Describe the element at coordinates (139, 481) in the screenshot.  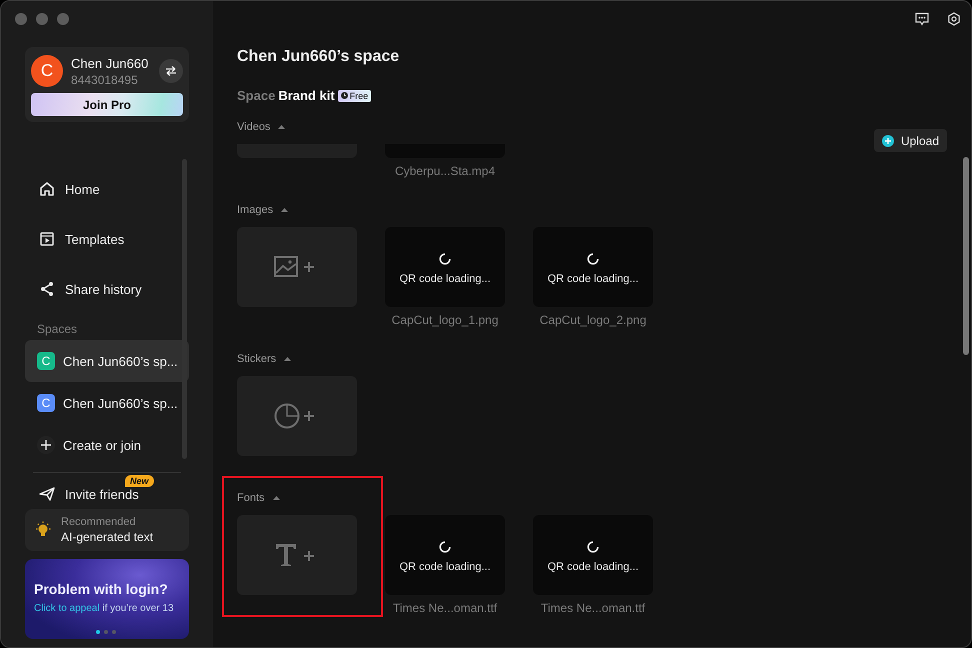
I see `new-badge: New` at that location.